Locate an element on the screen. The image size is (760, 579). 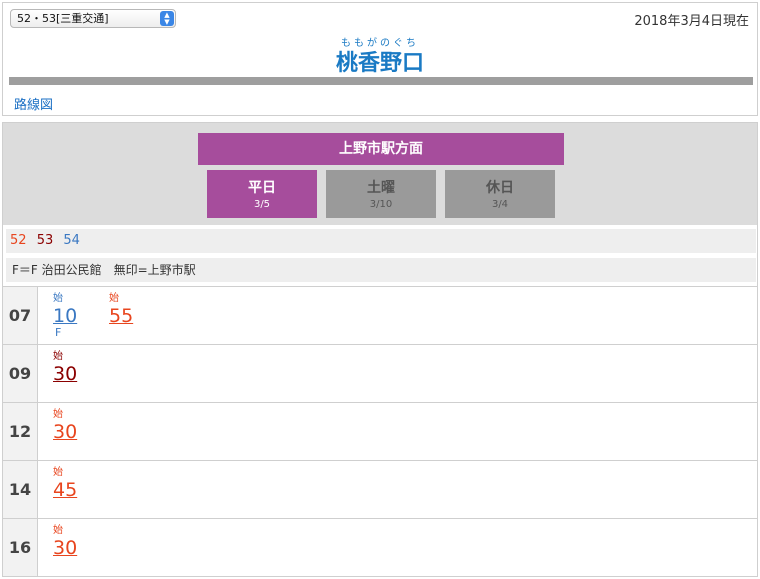
tab-weekday-label: 平日 is located at coordinates (262, 188).